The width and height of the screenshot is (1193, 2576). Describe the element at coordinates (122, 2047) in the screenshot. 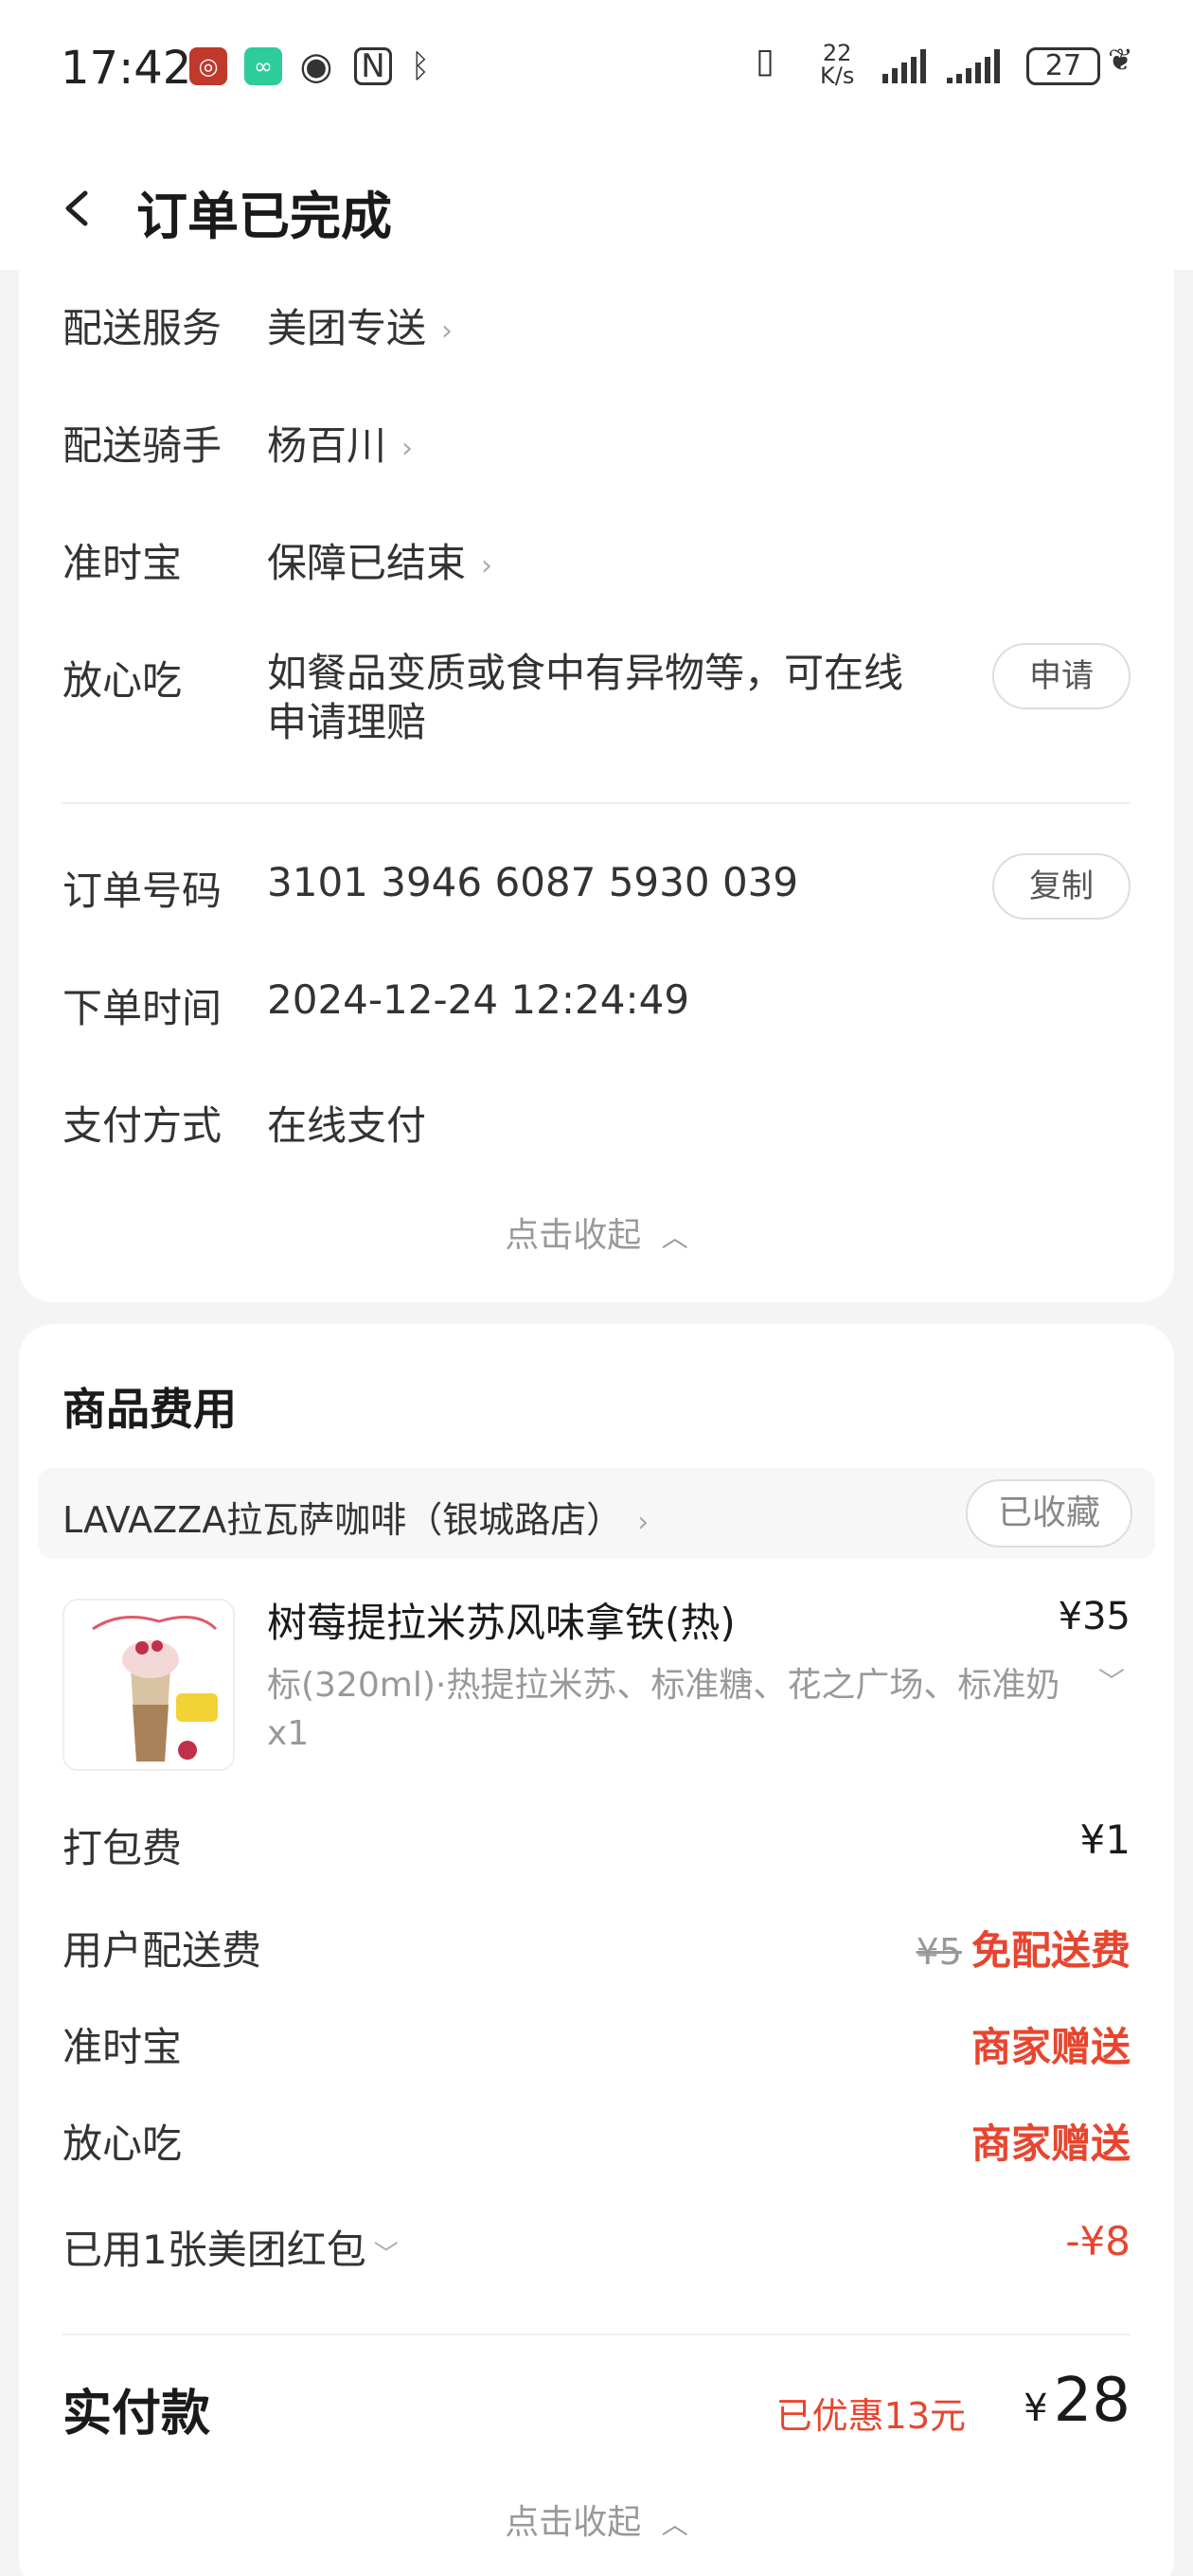

I see `ontime-fee-label: 准时宝` at that location.